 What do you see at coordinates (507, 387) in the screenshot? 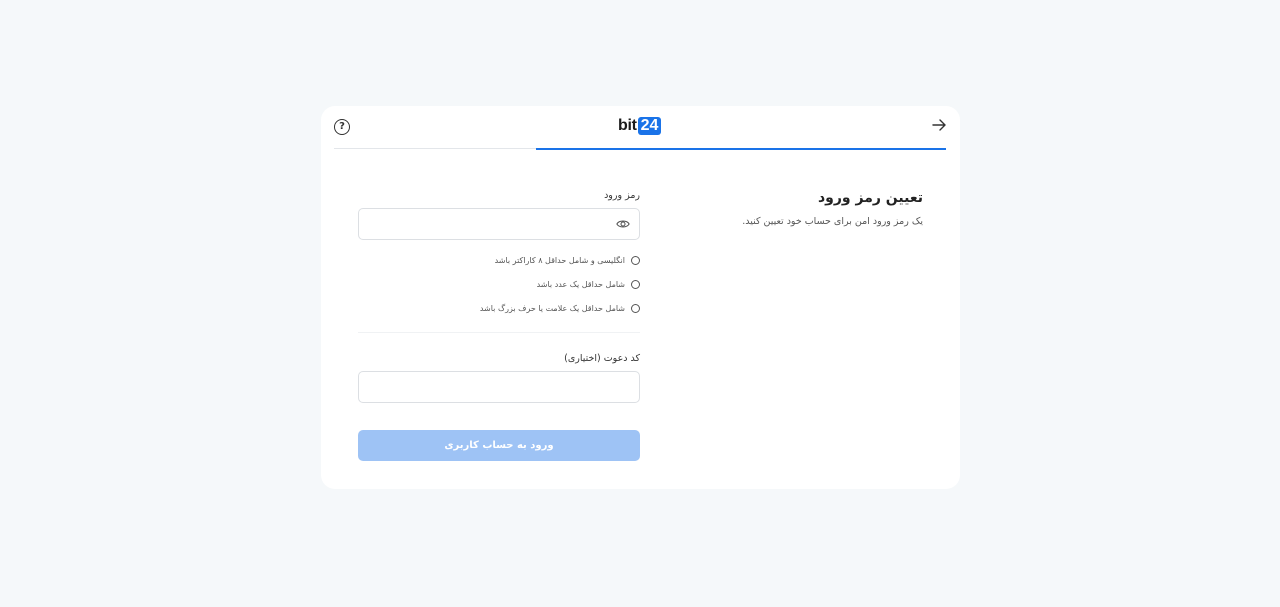
I see `invite-code-input` at bounding box center [507, 387].